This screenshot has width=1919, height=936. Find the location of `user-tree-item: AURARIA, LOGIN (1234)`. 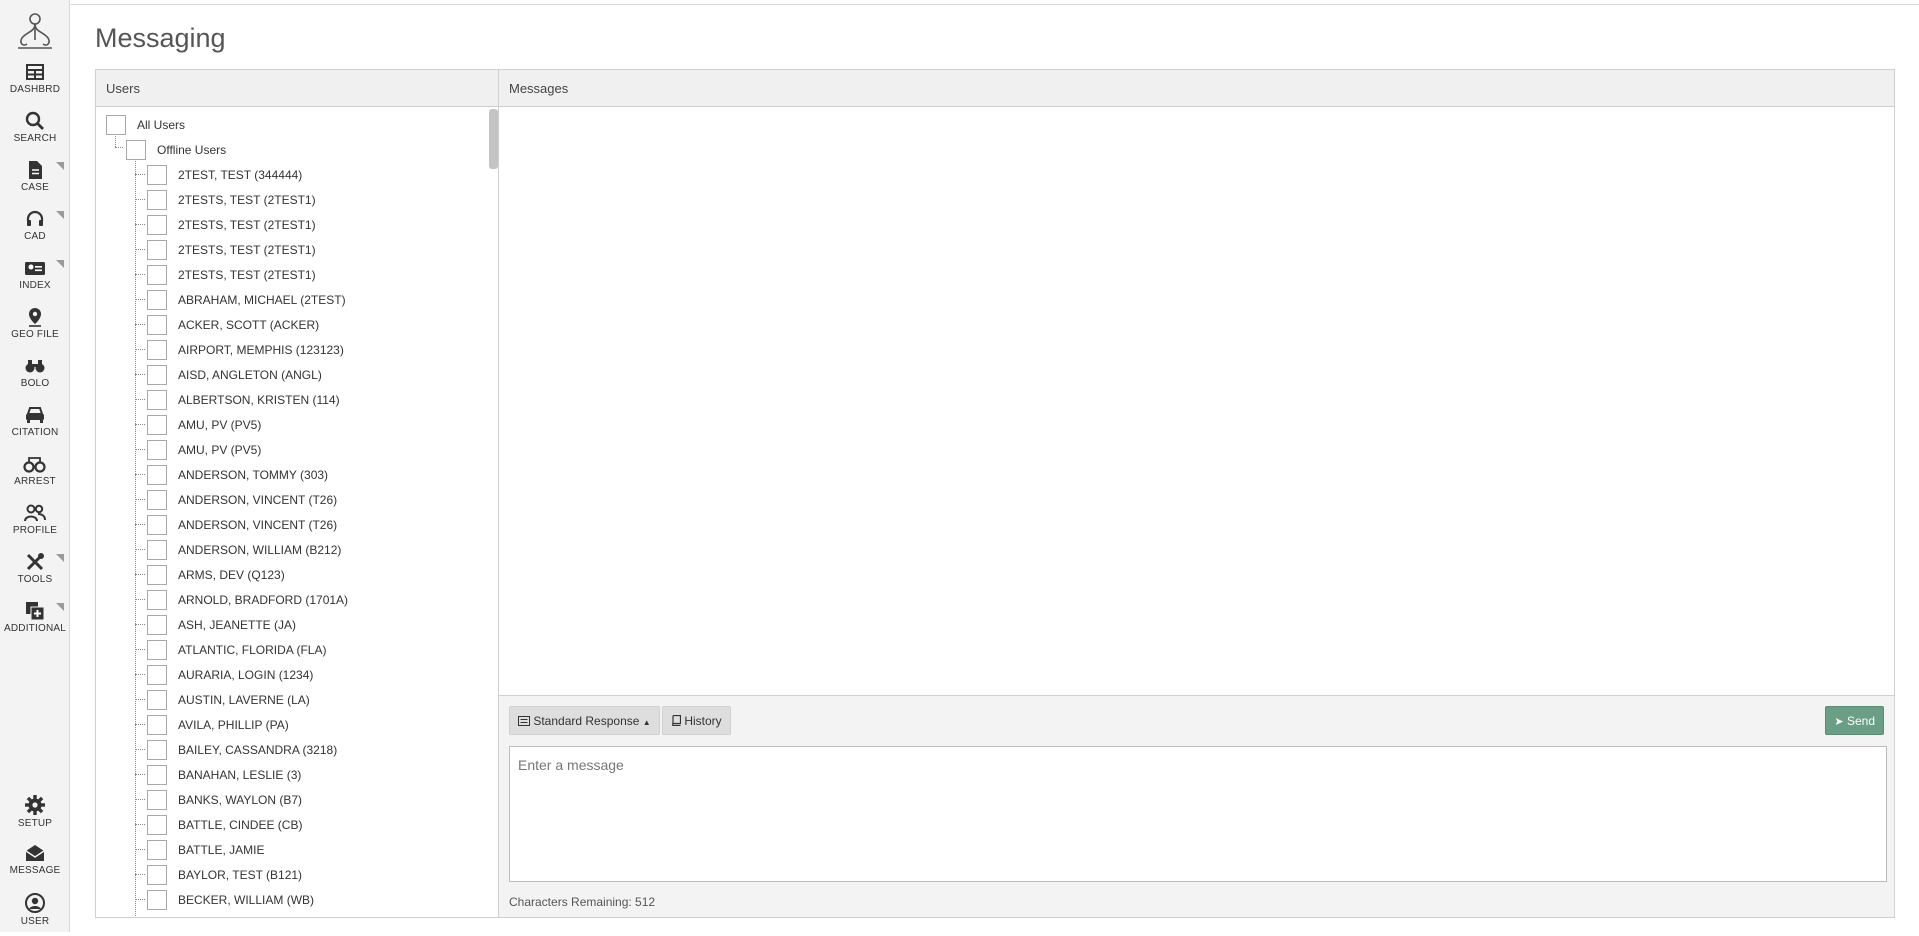

user-tree-item: AURARIA, LOGIN (1234) is located at coordinates (230, 674).